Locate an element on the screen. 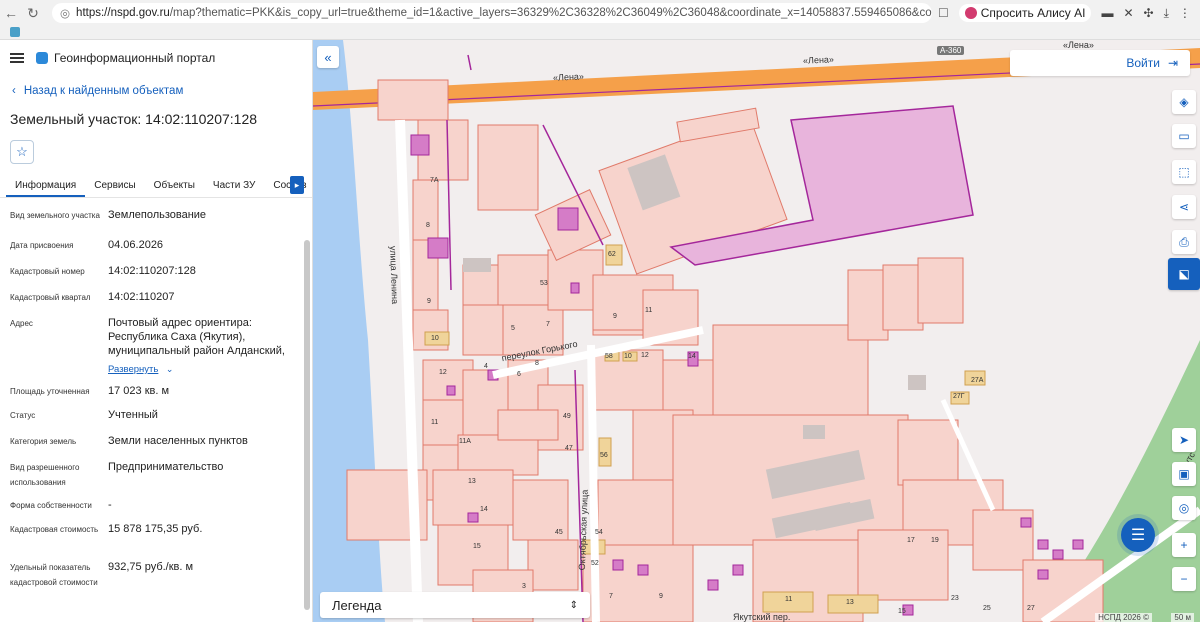  house-number: 56 is located at coordinates (604, 455).